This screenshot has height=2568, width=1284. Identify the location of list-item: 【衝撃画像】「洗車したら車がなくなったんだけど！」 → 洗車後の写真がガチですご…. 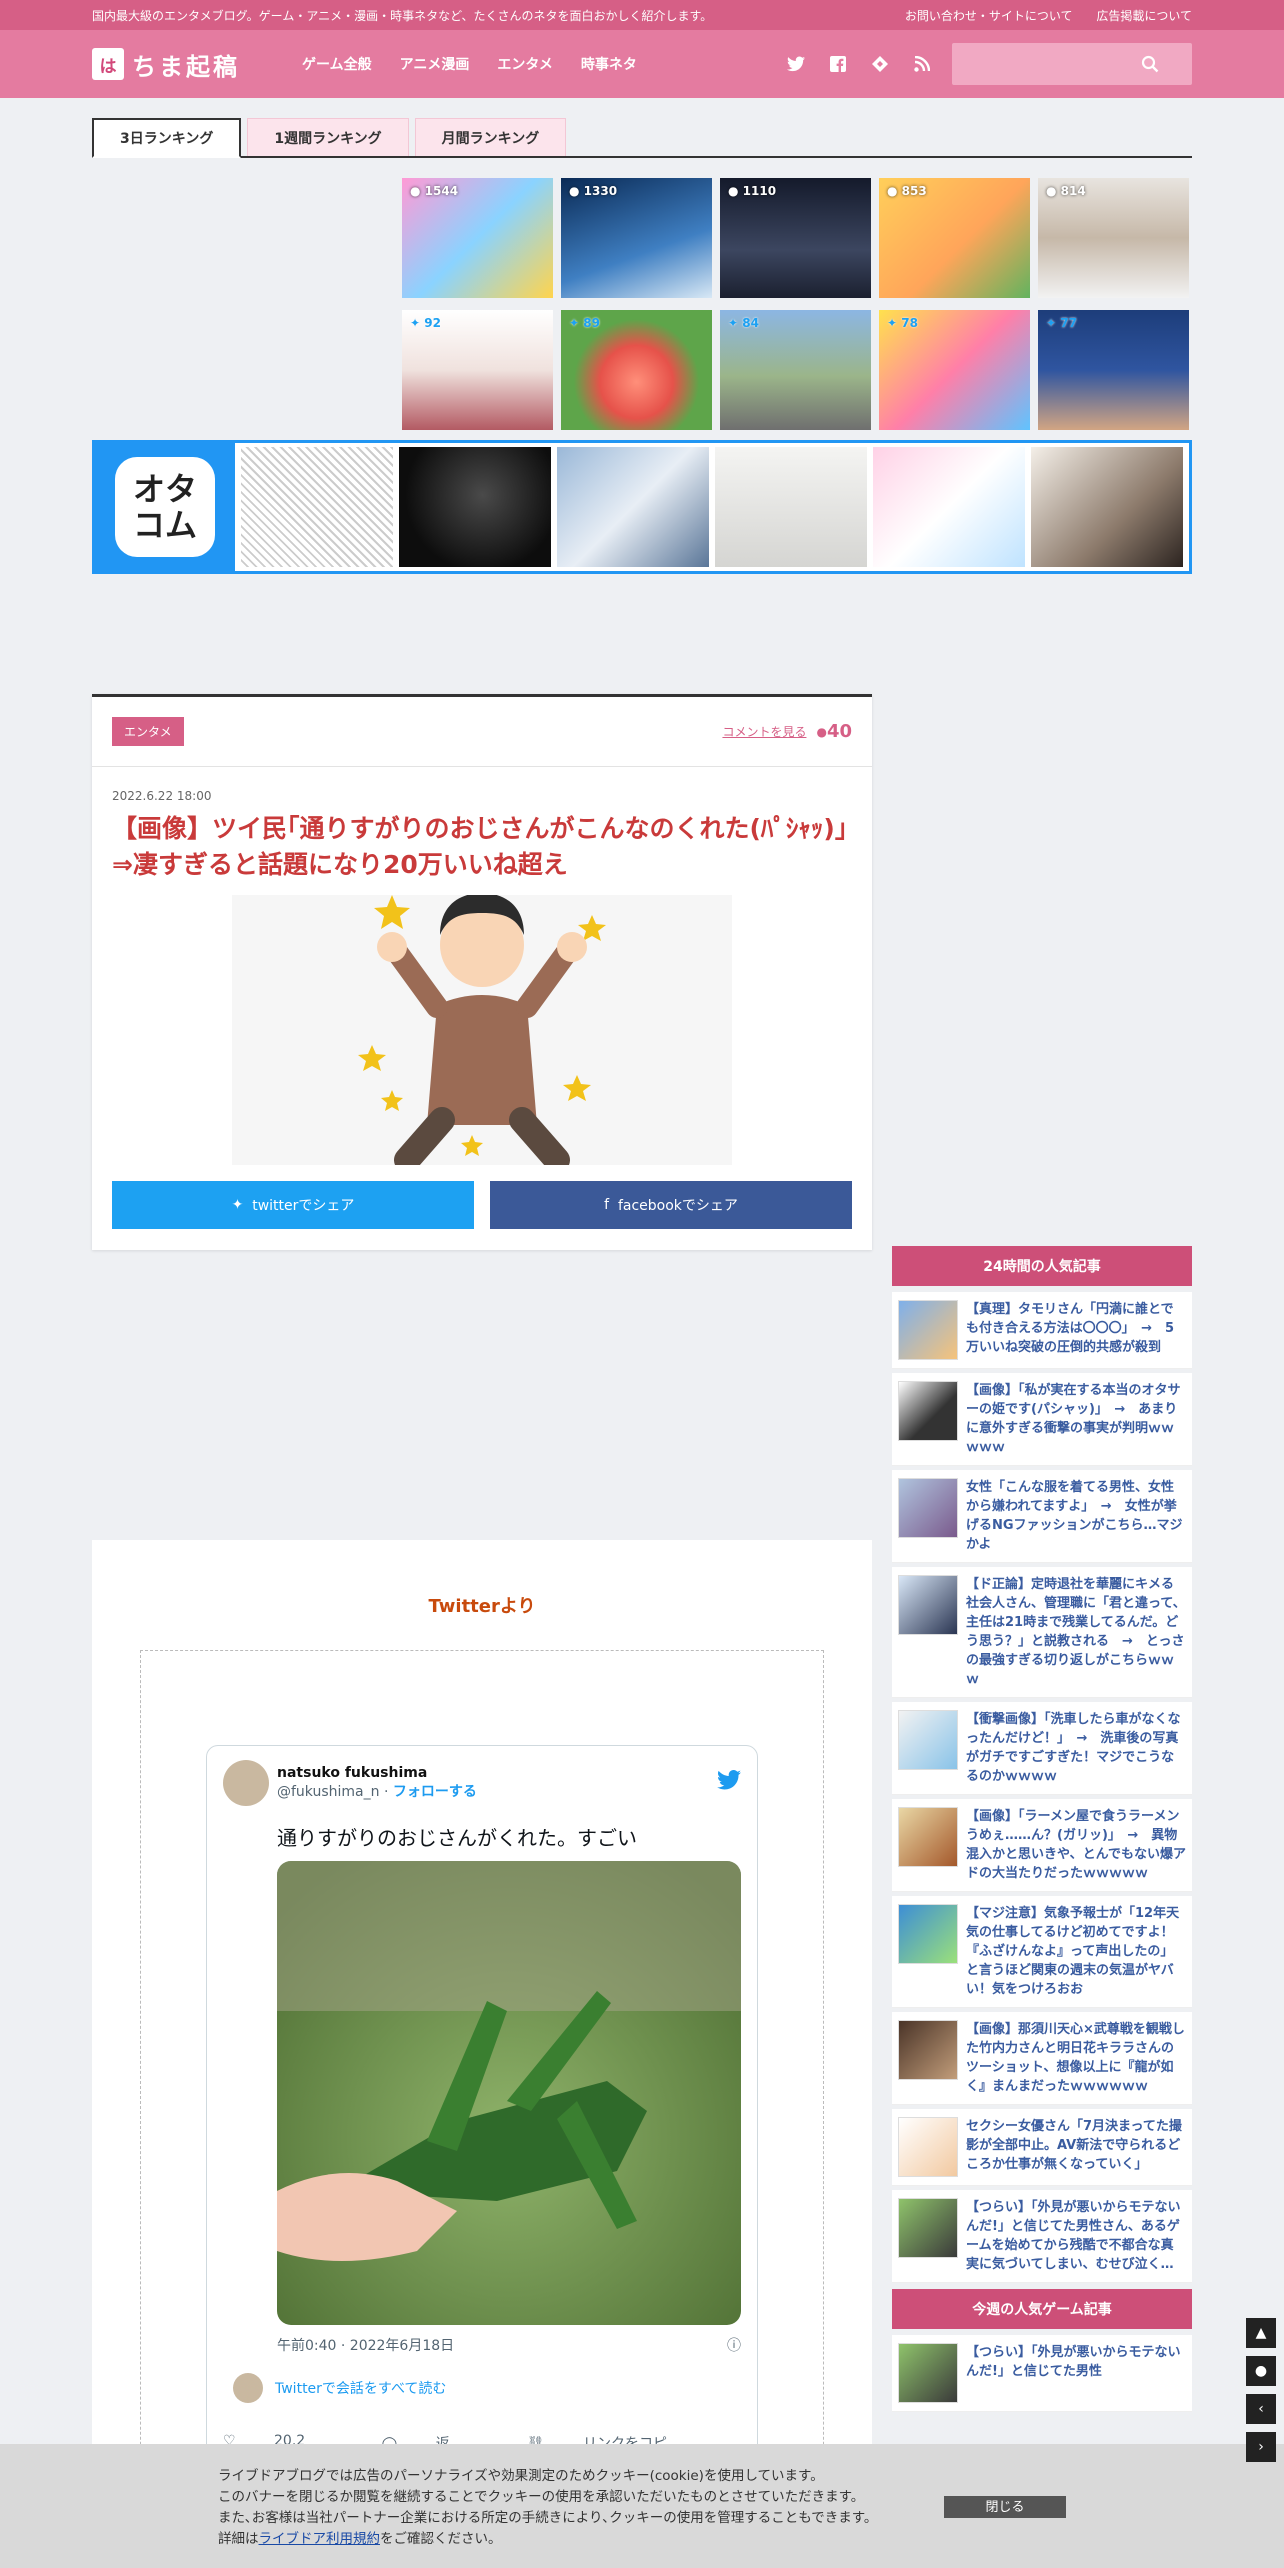
(1042, 1748).